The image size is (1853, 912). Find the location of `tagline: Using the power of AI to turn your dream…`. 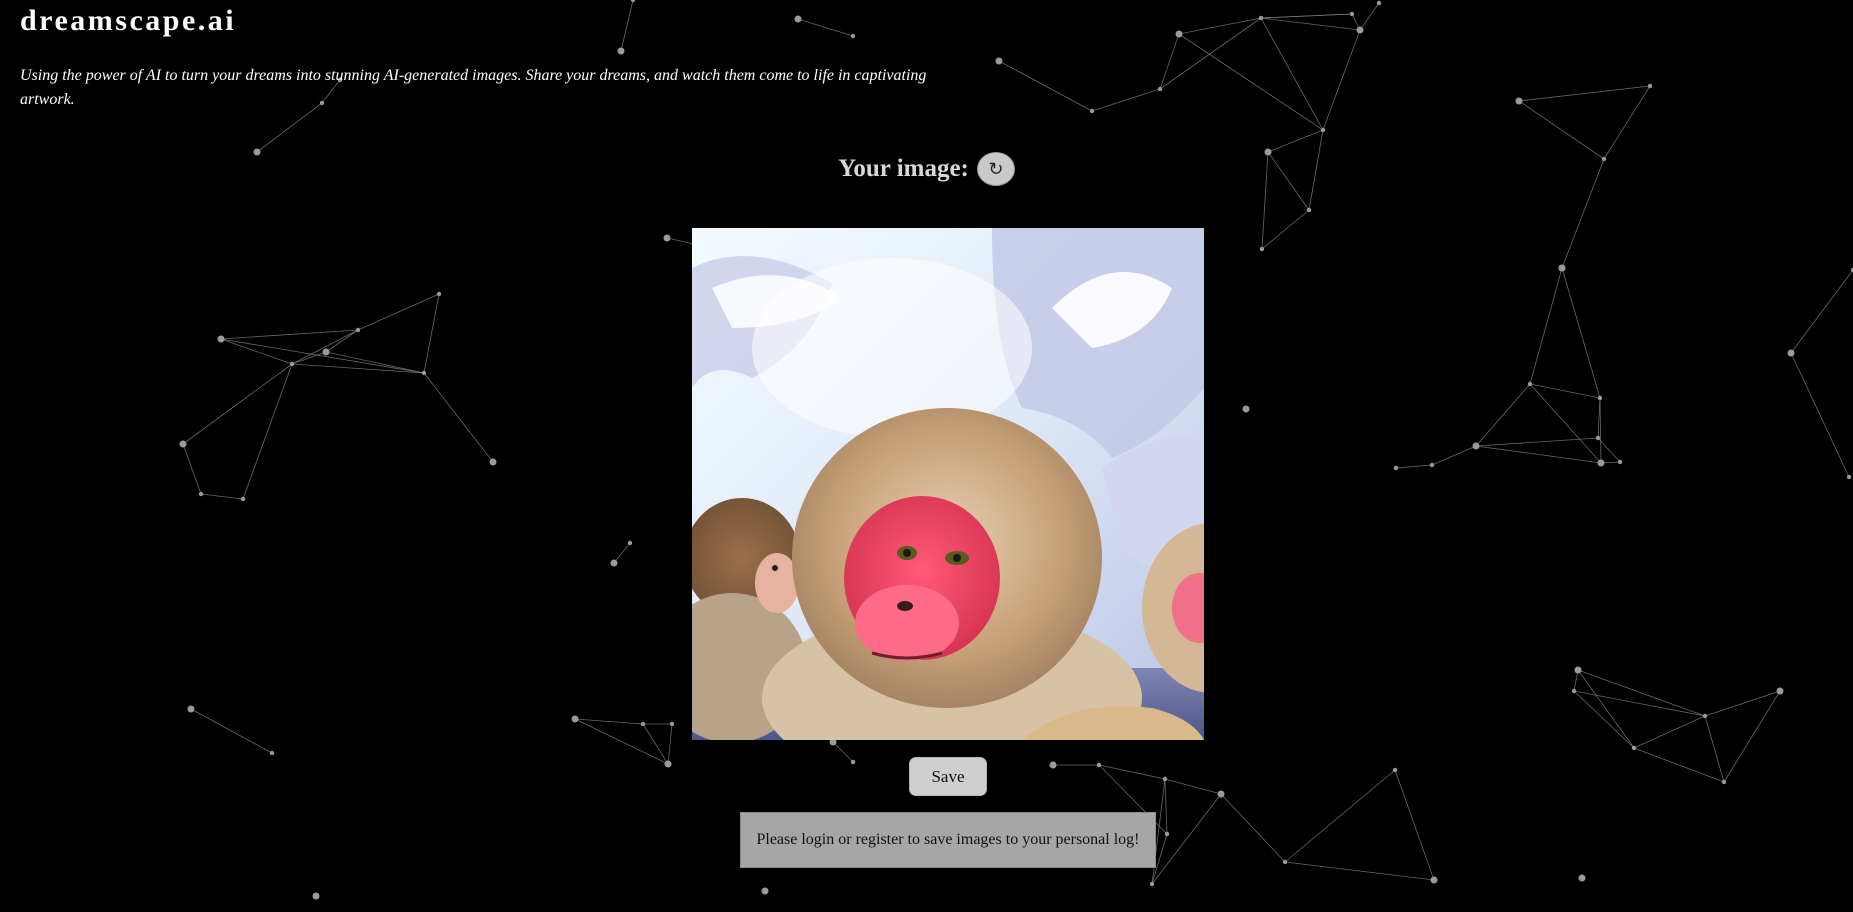

tagline: Using the power of AI to turn your dream… is located at coordinates (473, 87).